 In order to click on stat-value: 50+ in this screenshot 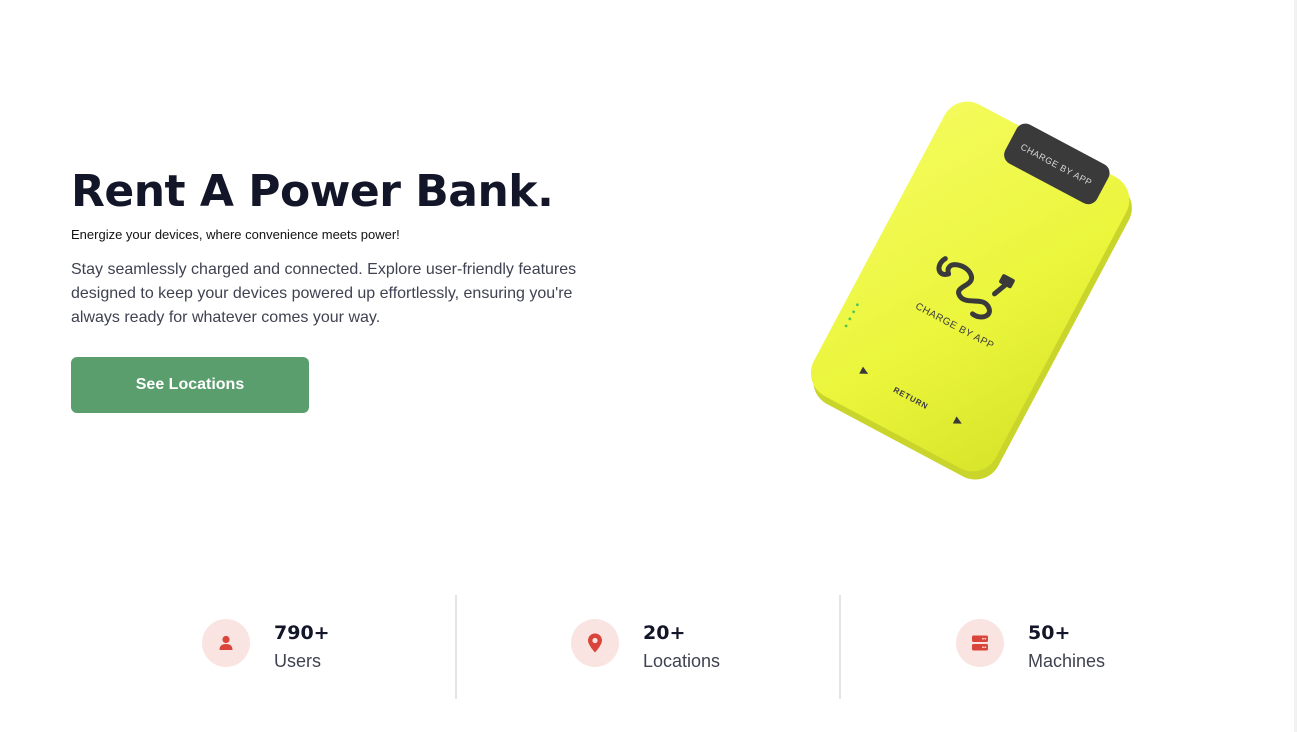, I will do `click(1049, 633)`.